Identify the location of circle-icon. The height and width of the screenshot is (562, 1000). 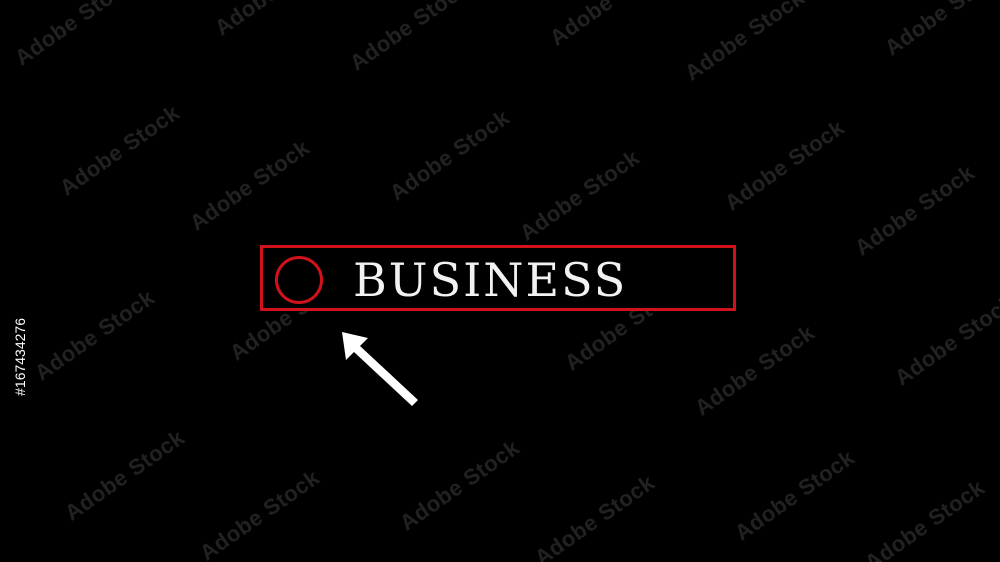
(299, 280).